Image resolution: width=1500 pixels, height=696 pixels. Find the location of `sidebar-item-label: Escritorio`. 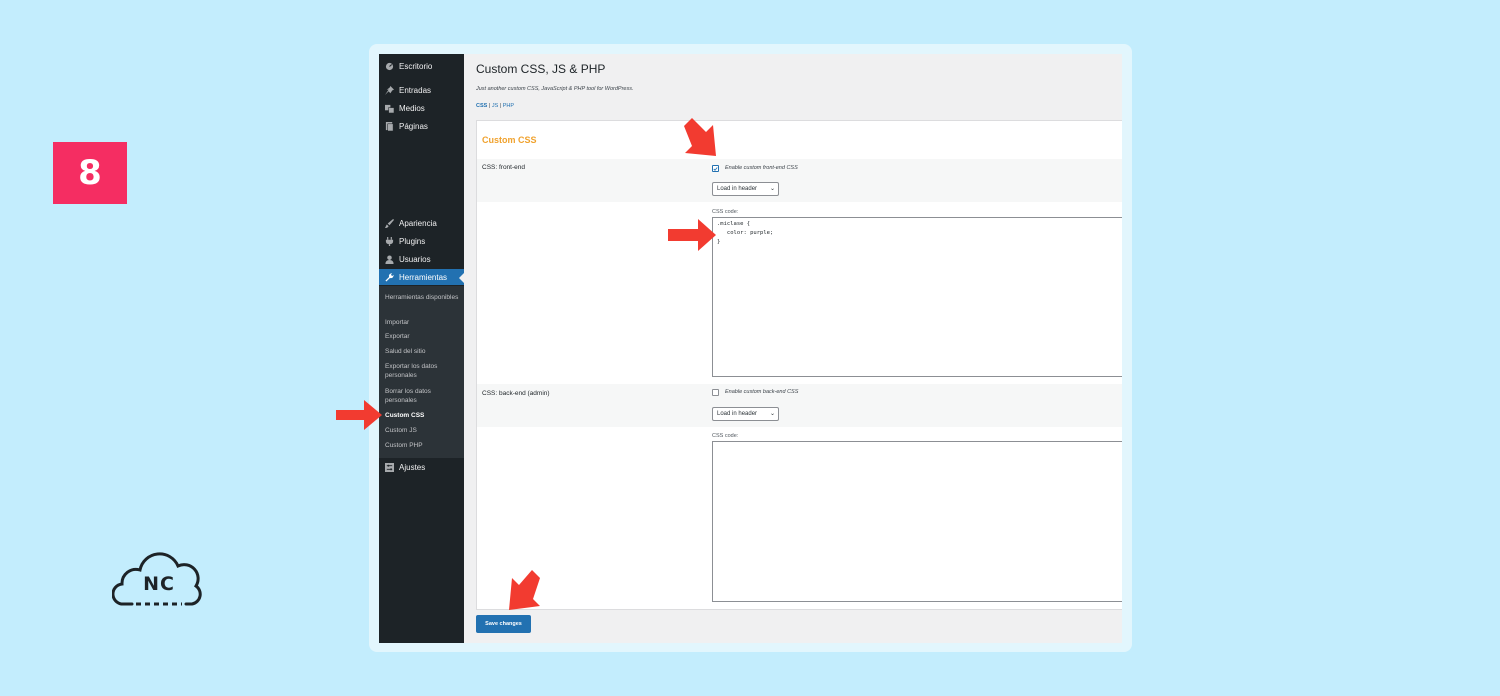

sidebar-item-label: Escritorio is located at coordinates (416, 66).